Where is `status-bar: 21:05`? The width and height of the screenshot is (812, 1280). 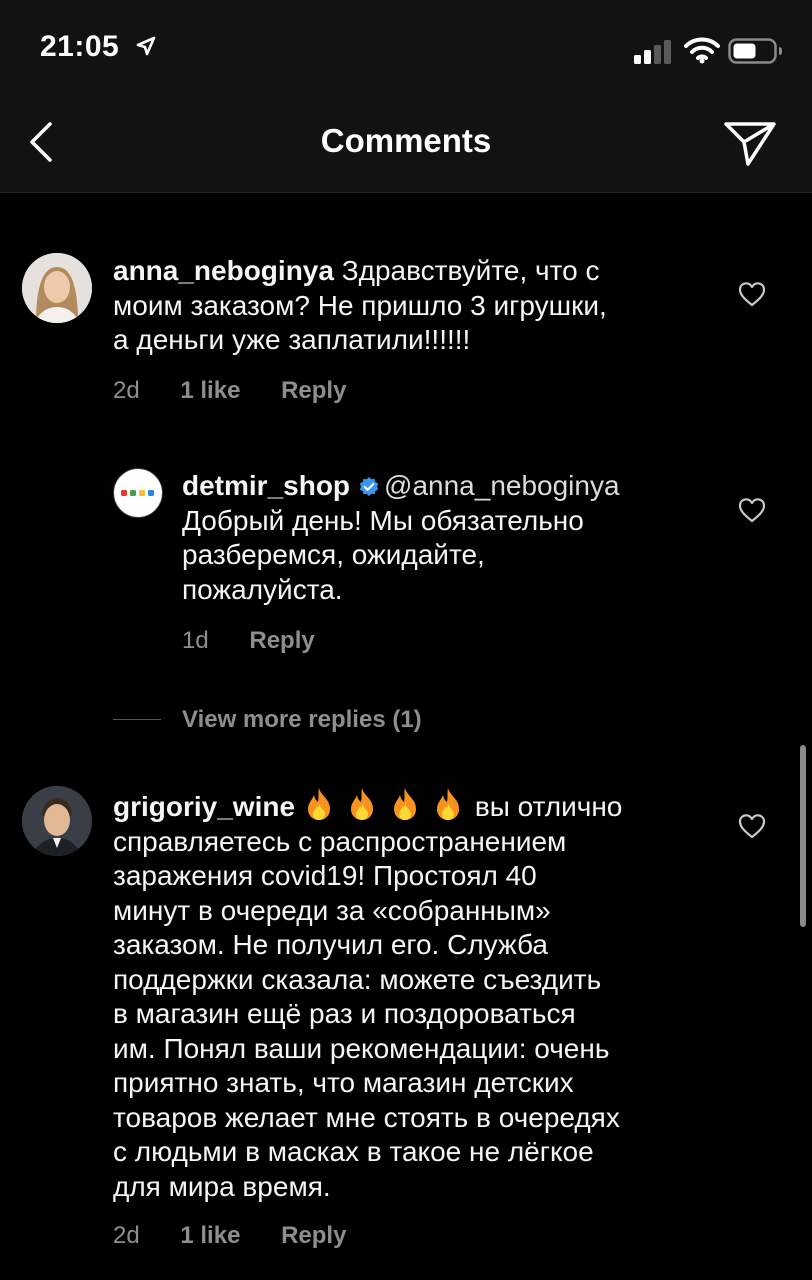 status-bar: 21:05 is located at coordinates (406, 50).